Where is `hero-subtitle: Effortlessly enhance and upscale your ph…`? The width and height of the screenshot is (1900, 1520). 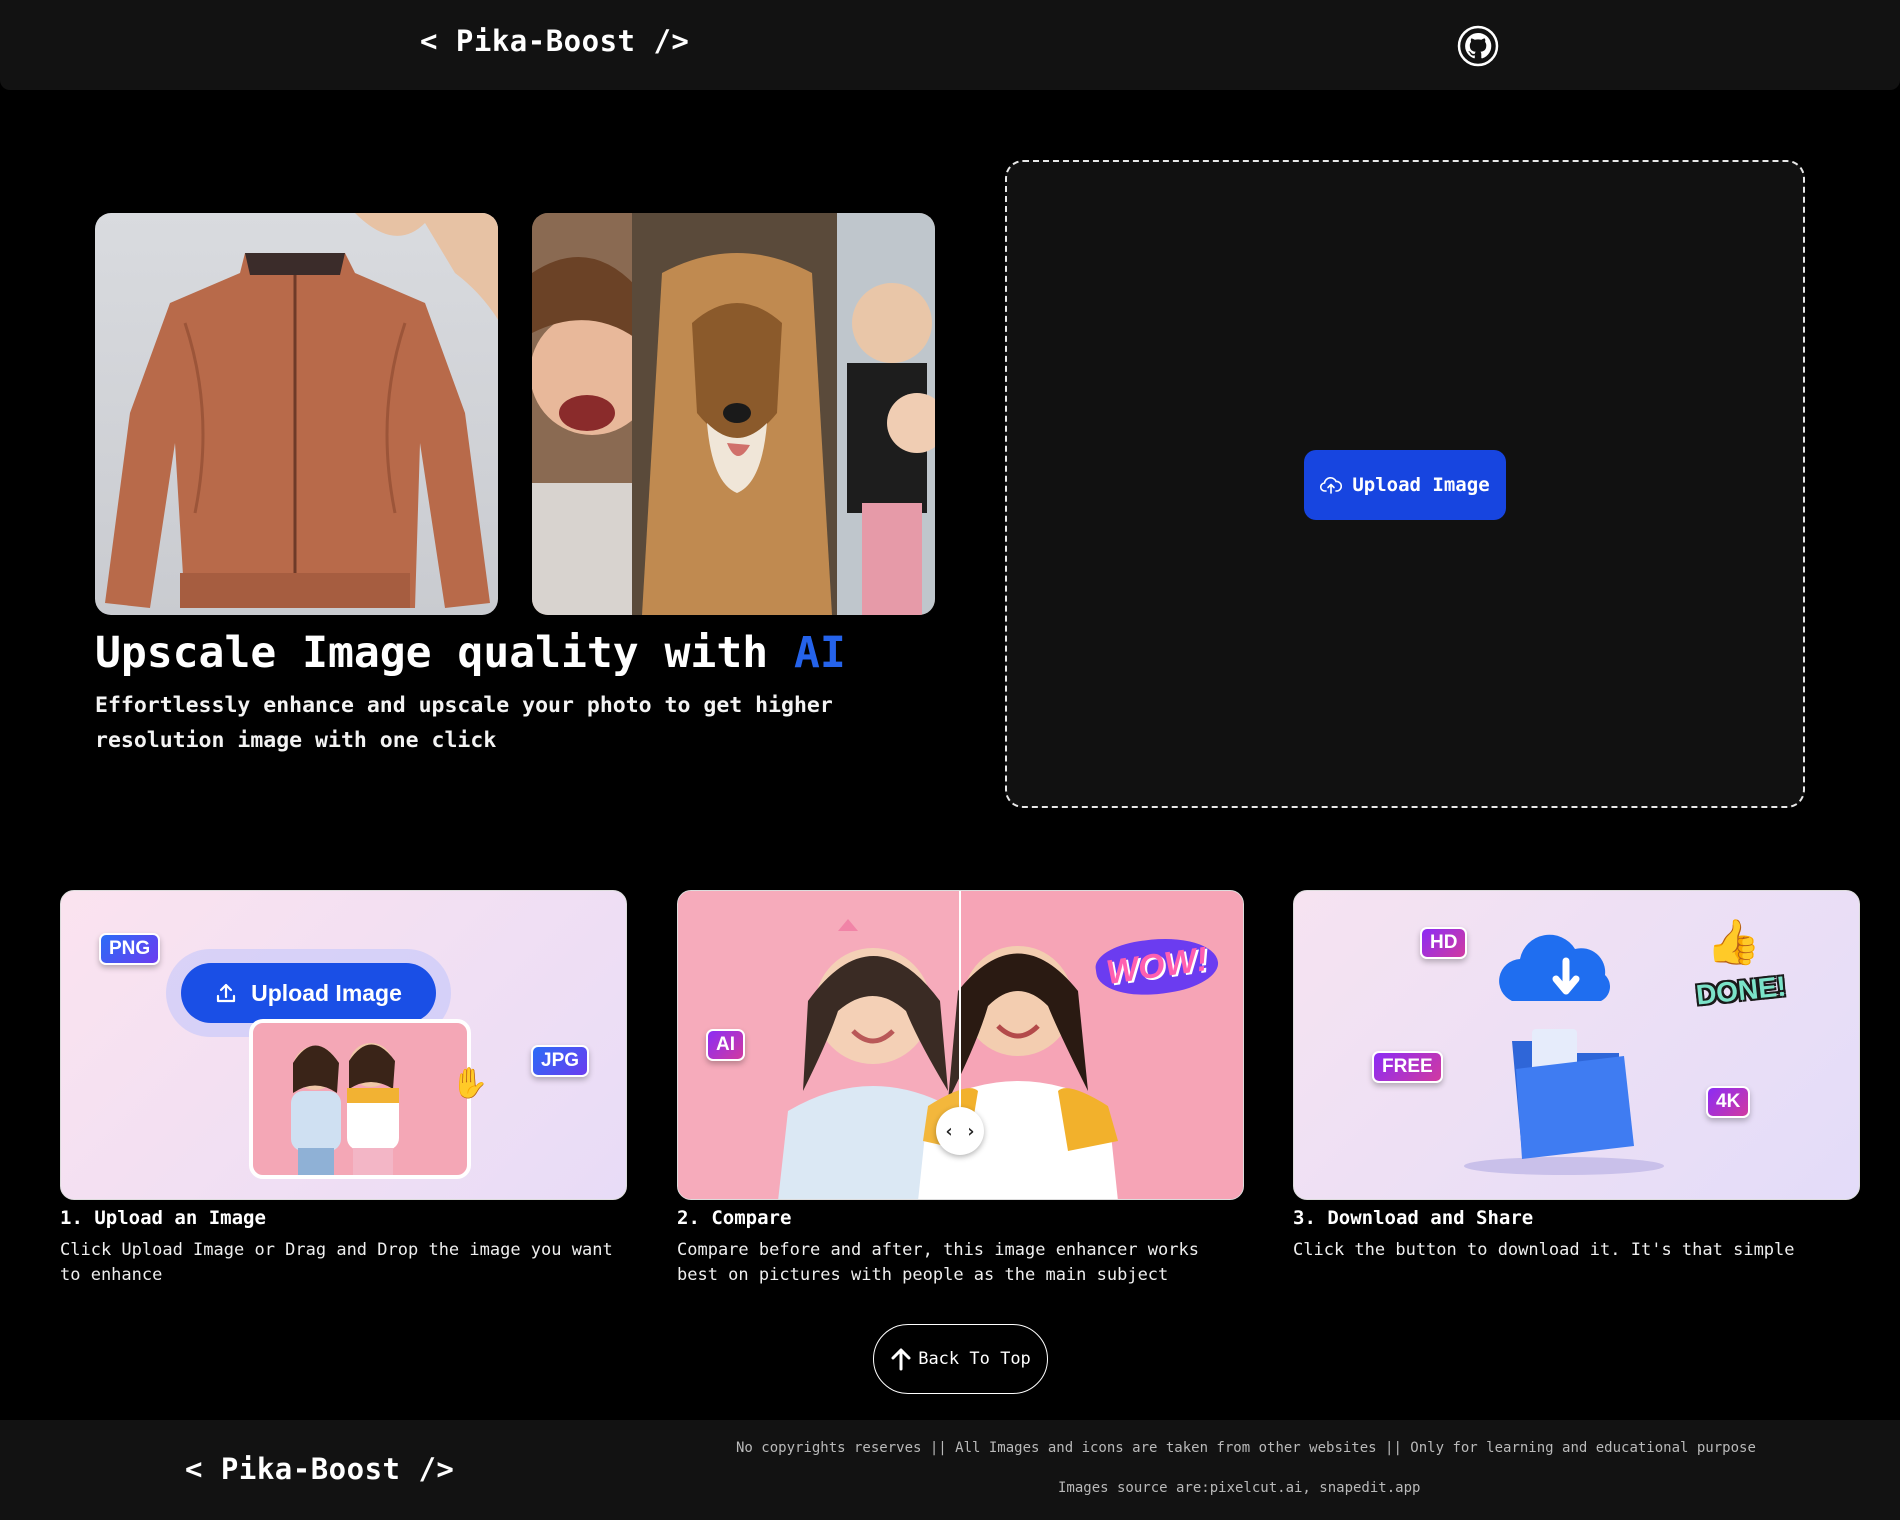 hero-subtitle: Effortlessly enhance and upscale your ph… is located at coordinates (464, 723).